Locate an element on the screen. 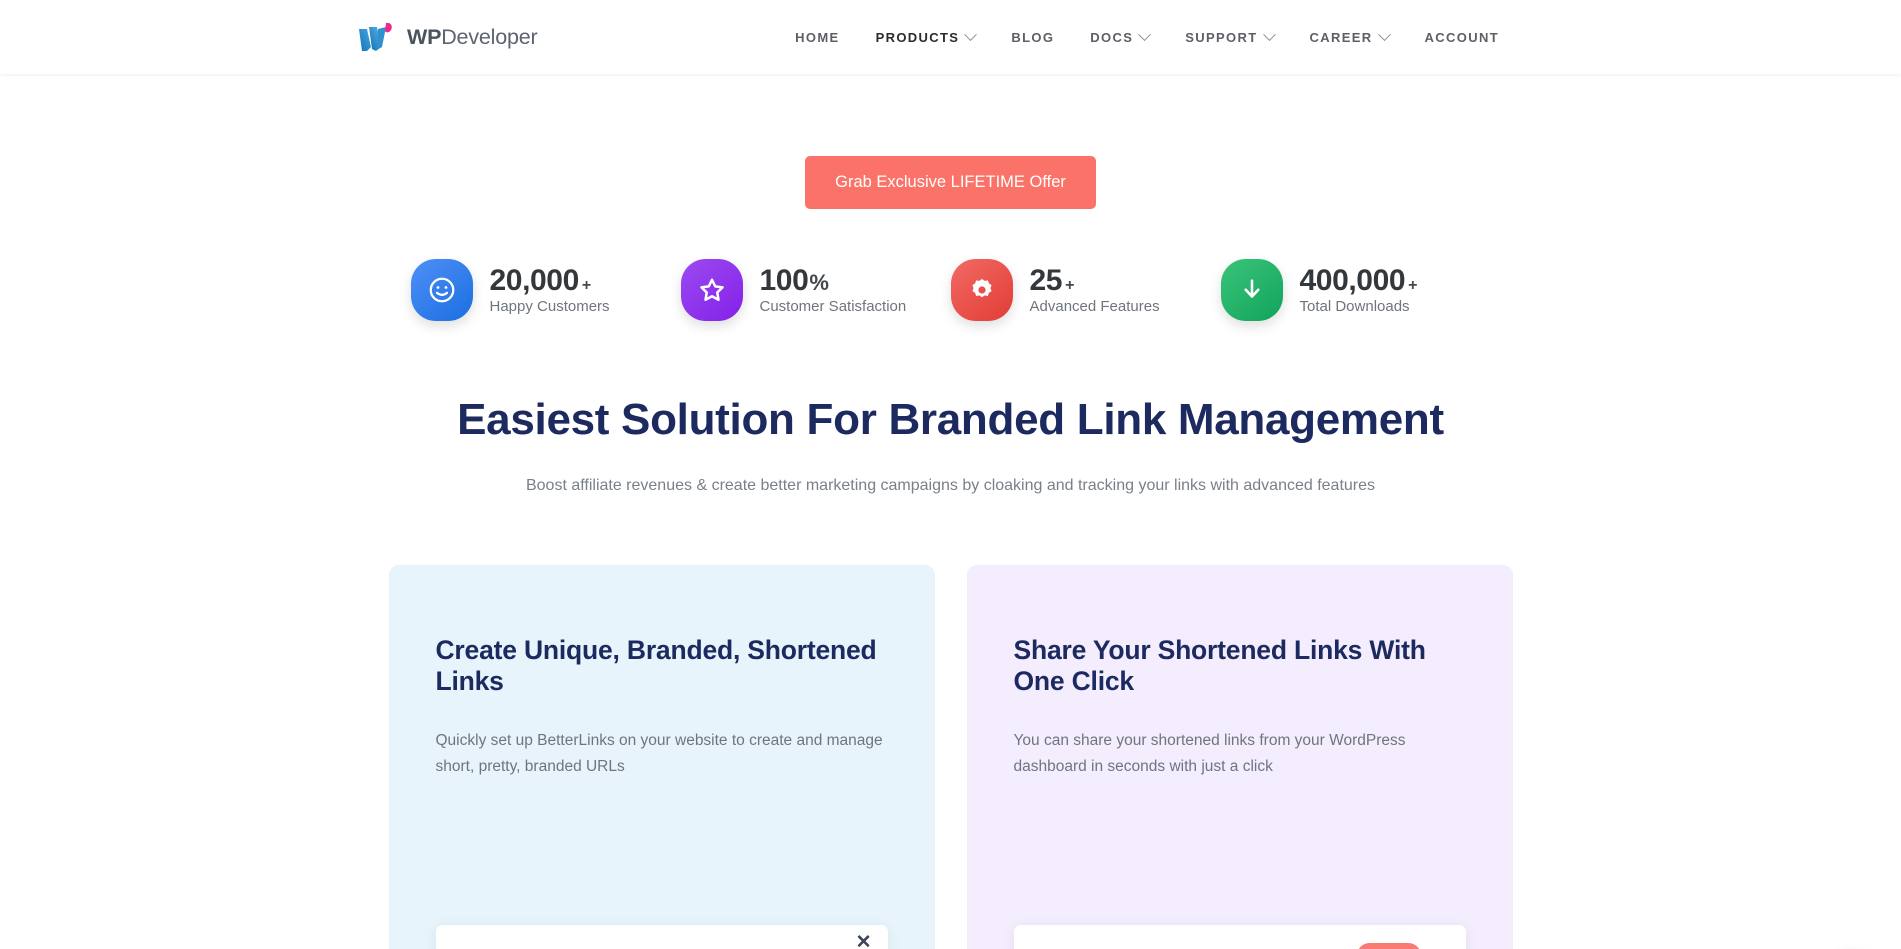 Image resolution: width=1901 pixels, height=949 pixels. nav-label-home: HOME is located at coordinates (817, 37).